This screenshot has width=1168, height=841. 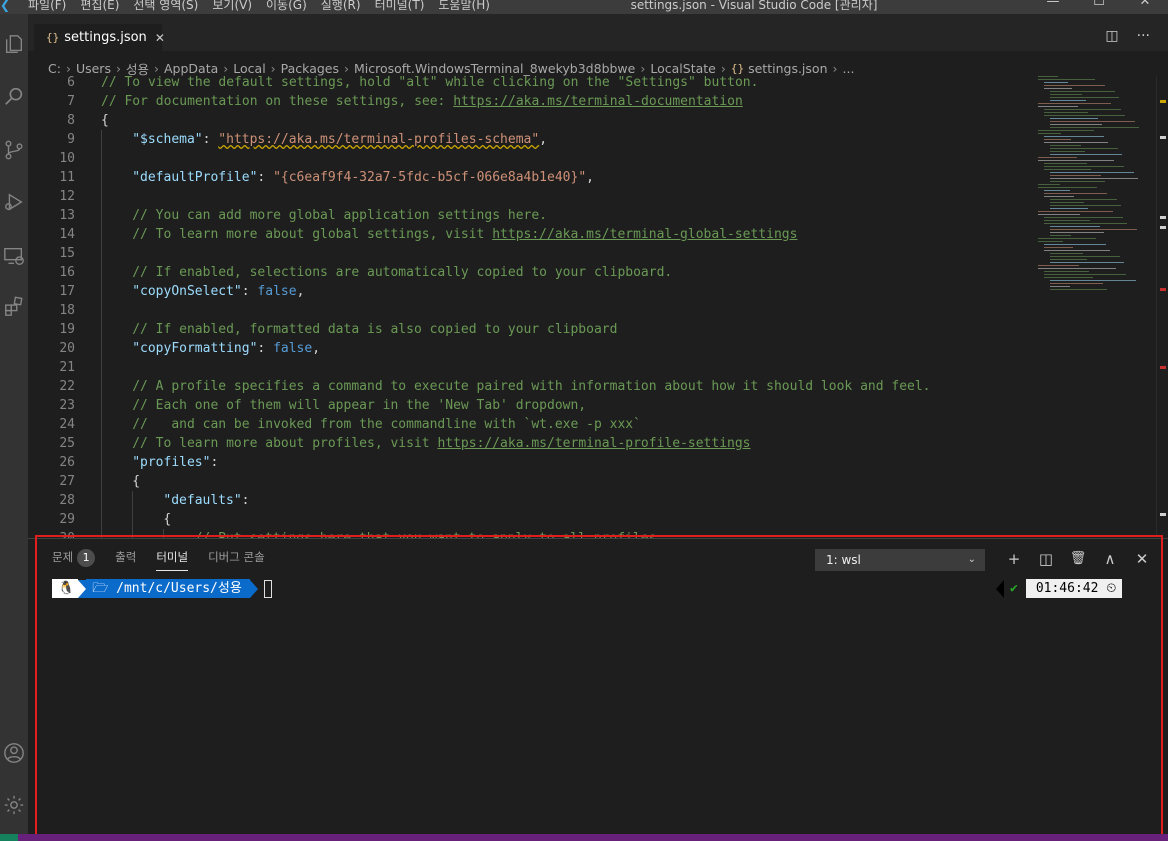 What do you see at coordinates (530, 481) in the screenshot?
I see `code-line: 27 {` at bounding box center [530, 481].